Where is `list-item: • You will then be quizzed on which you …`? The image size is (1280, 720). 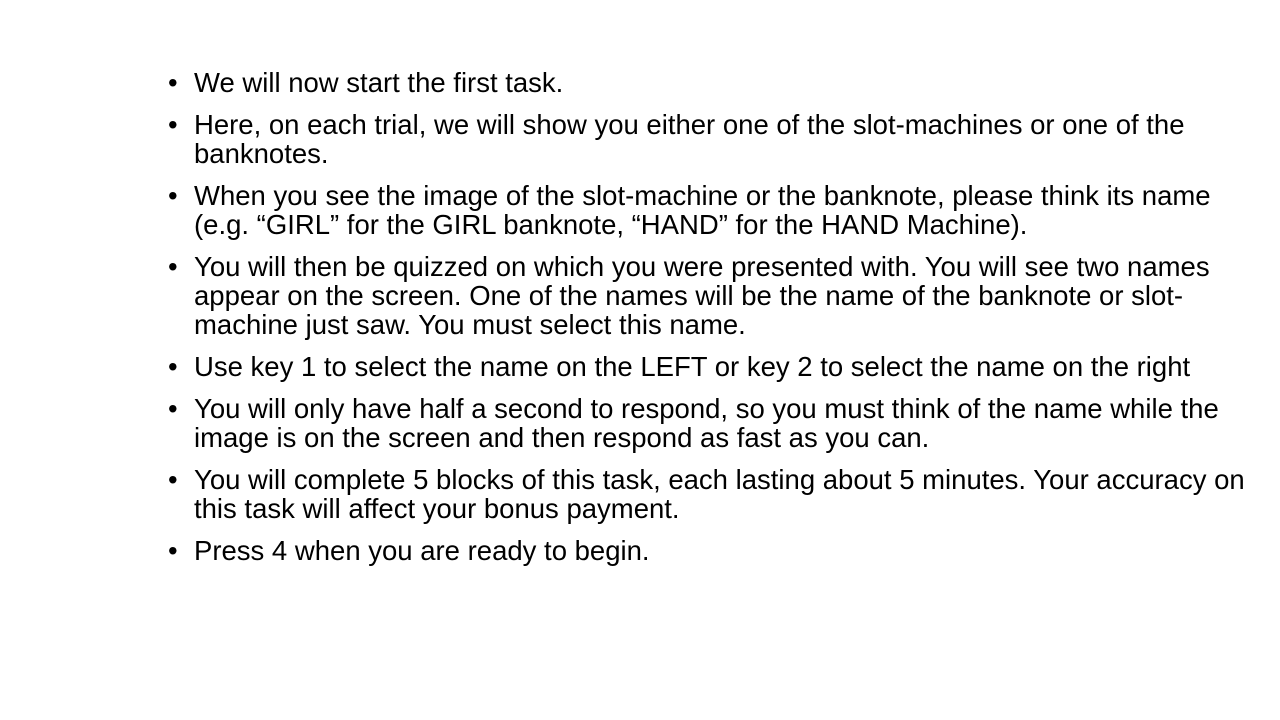
list-item: • You will then be quizzed on which you … is located at coordinates (713, 295).